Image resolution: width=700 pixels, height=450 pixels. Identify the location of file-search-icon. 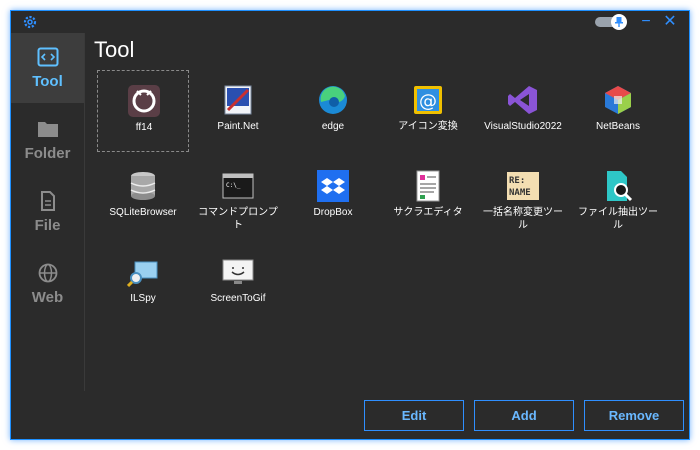
(620, 186).